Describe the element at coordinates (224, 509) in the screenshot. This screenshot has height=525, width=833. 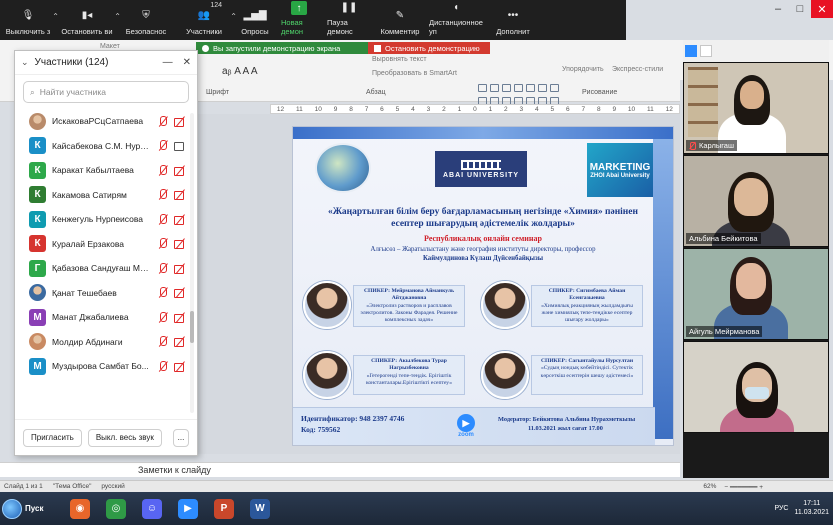
I see `powerpoint-taskbar-button: P` at that location.